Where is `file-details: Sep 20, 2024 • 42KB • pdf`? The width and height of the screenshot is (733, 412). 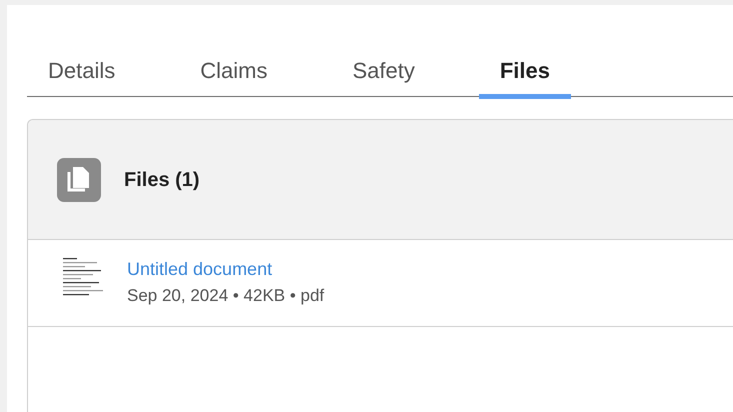 file-details: Sep 20, 2024 • 42KB • pdf is located at coordinates (225, 296).